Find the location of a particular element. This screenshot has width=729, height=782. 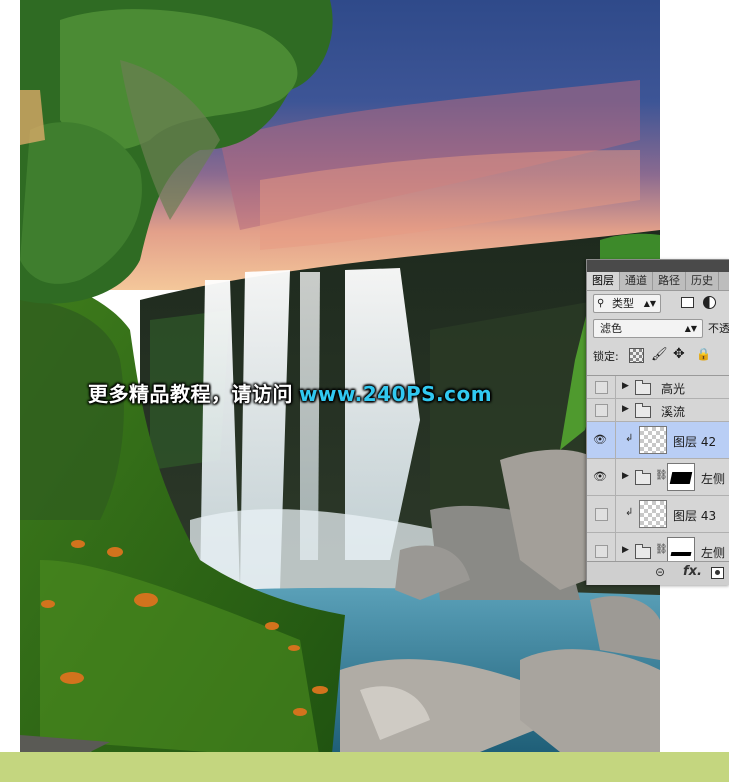

watermark-text: 更多精品教程，请访问 www.240PS.com is located at coordinates (290, 392).